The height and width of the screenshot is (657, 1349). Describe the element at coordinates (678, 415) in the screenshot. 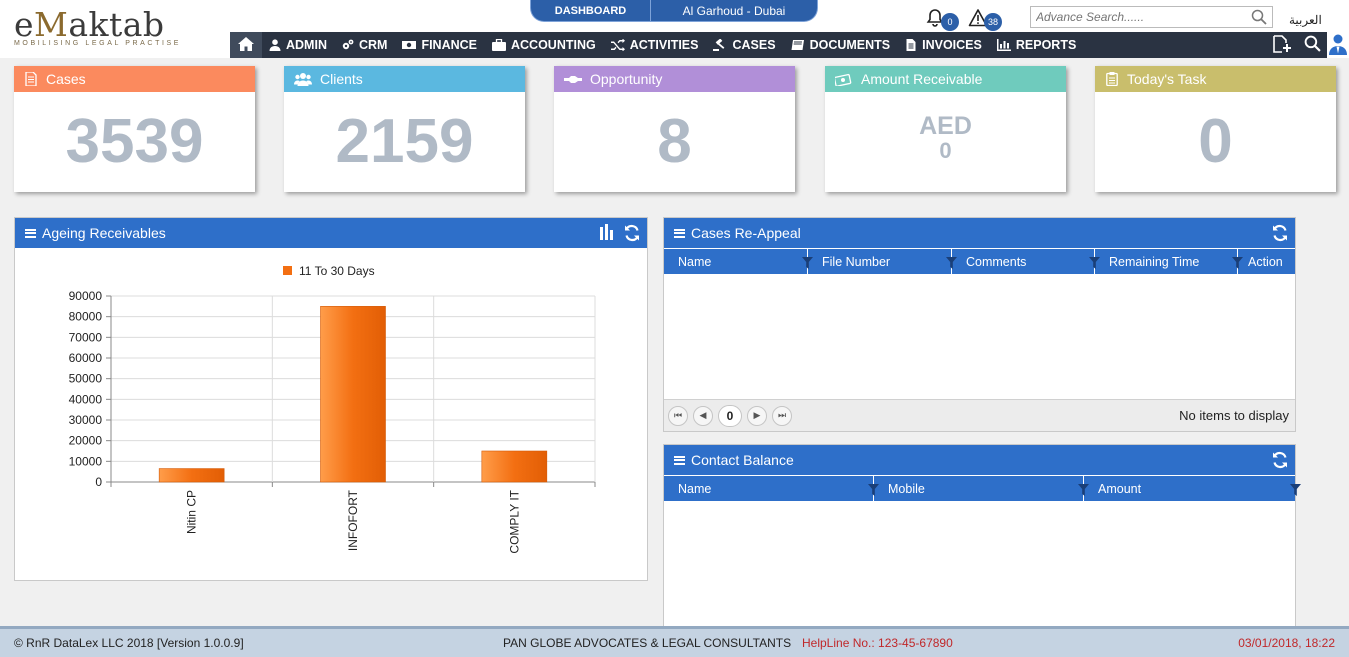

I see `first-page-button: ⏮` at that location.